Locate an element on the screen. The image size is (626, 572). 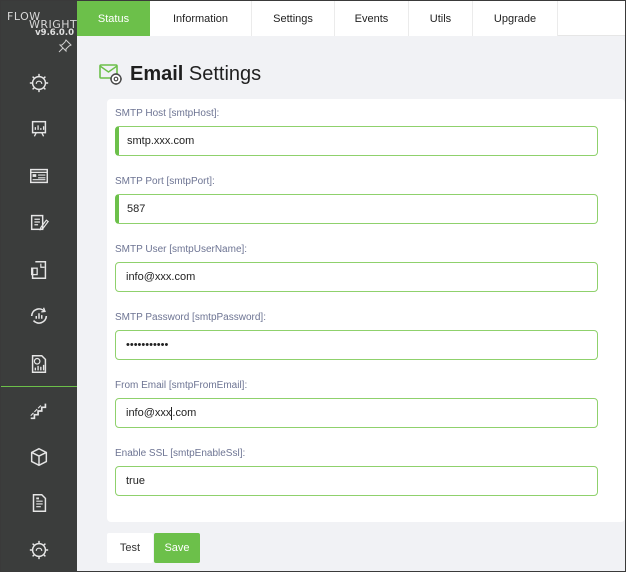
monitor-chart-icon is located at coordinates (39, 128).